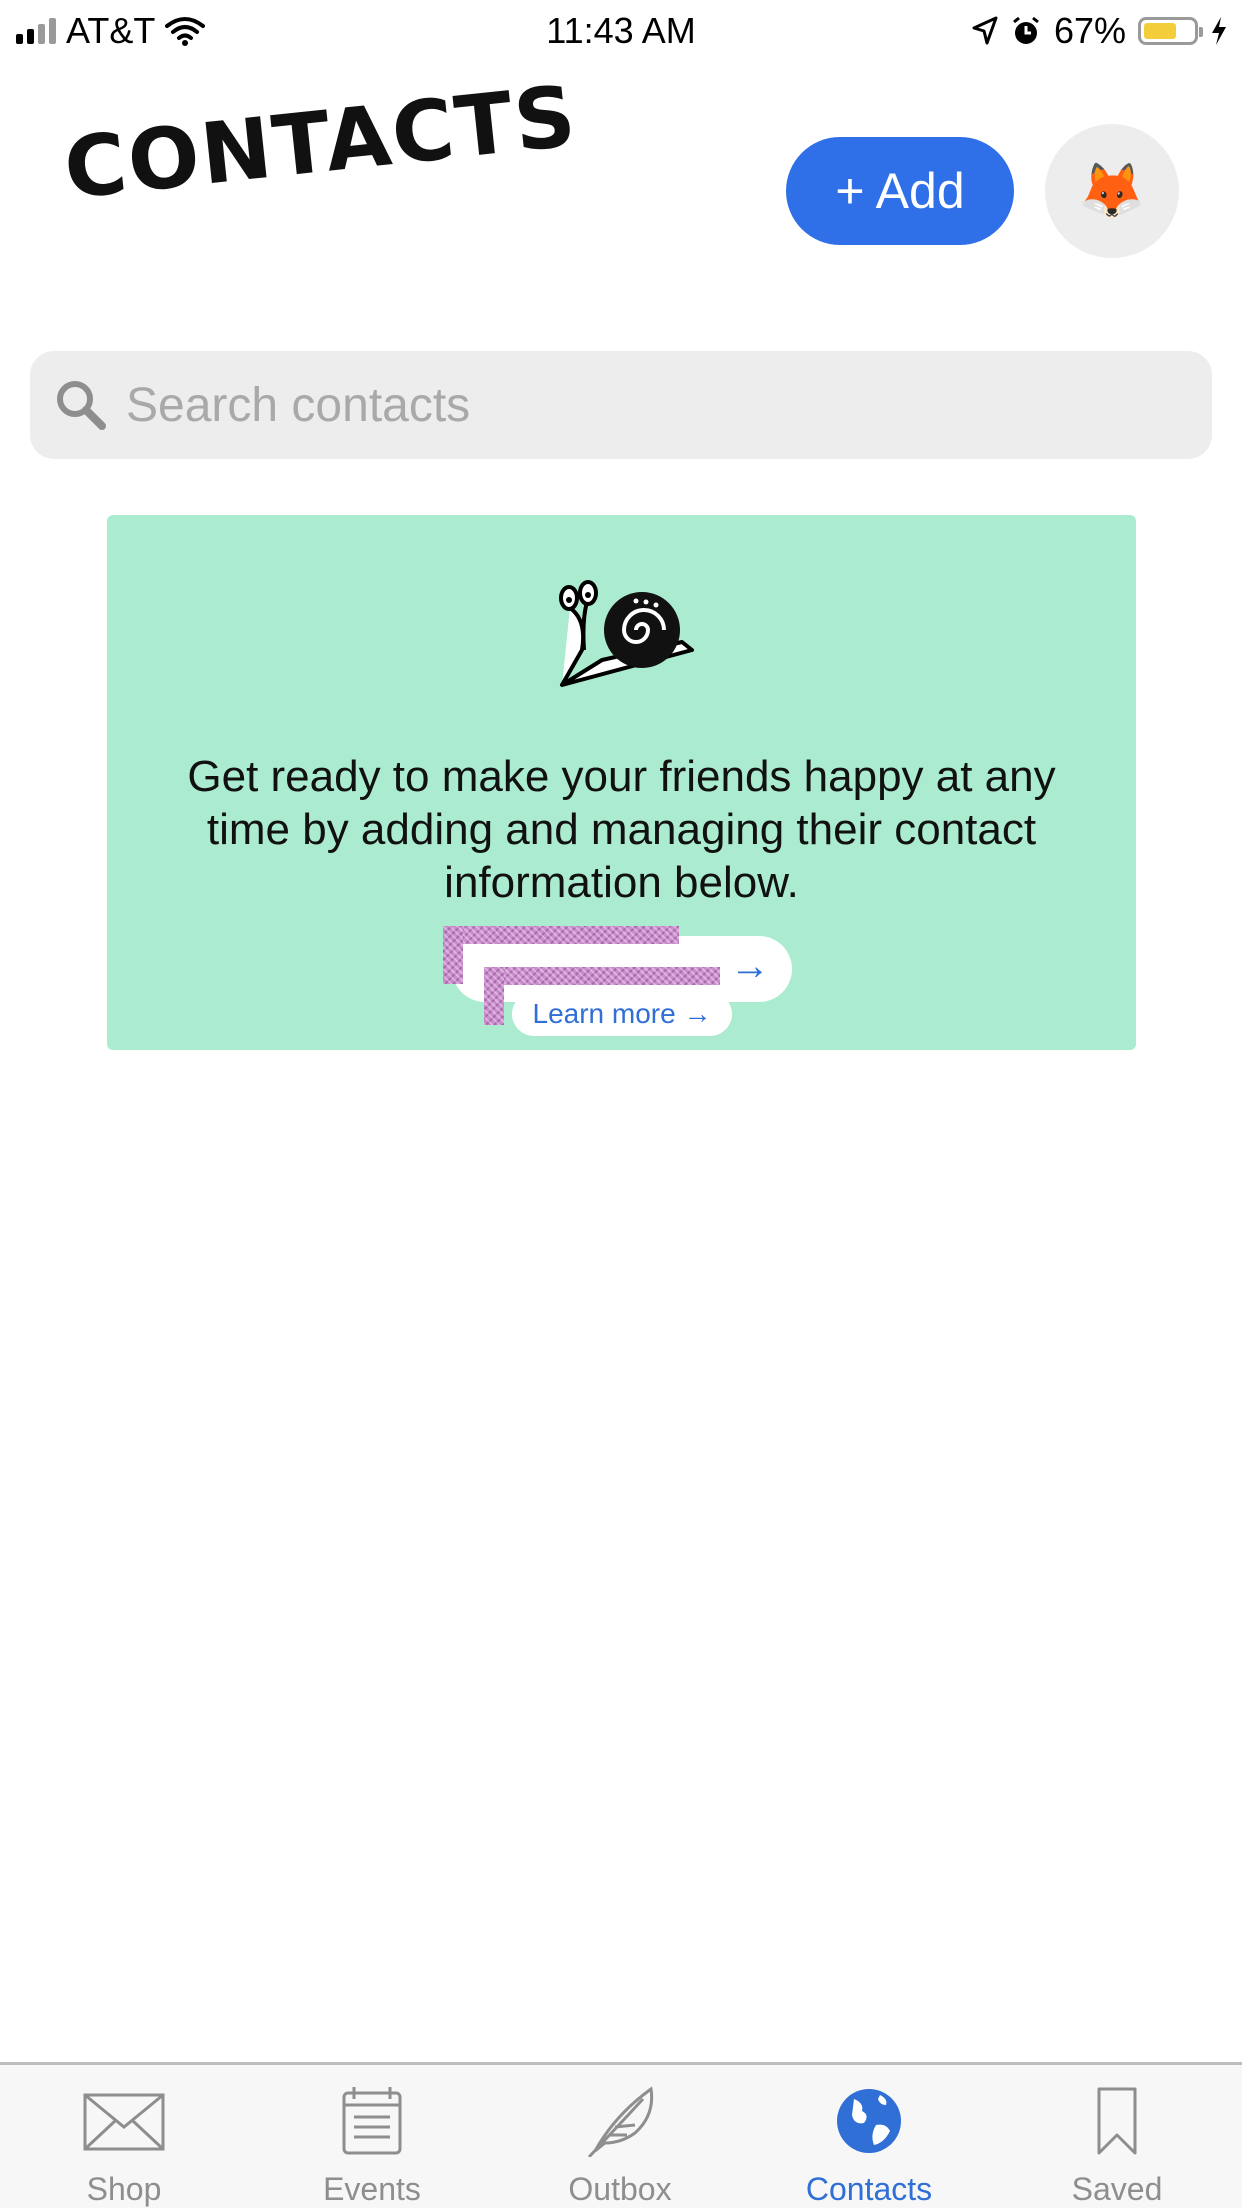 The height and width of the screenshot is (2208, 1242). Describe the element at coordinates (900, 191) in the screenshot. I see `add-contact-button: + Add` at that location.